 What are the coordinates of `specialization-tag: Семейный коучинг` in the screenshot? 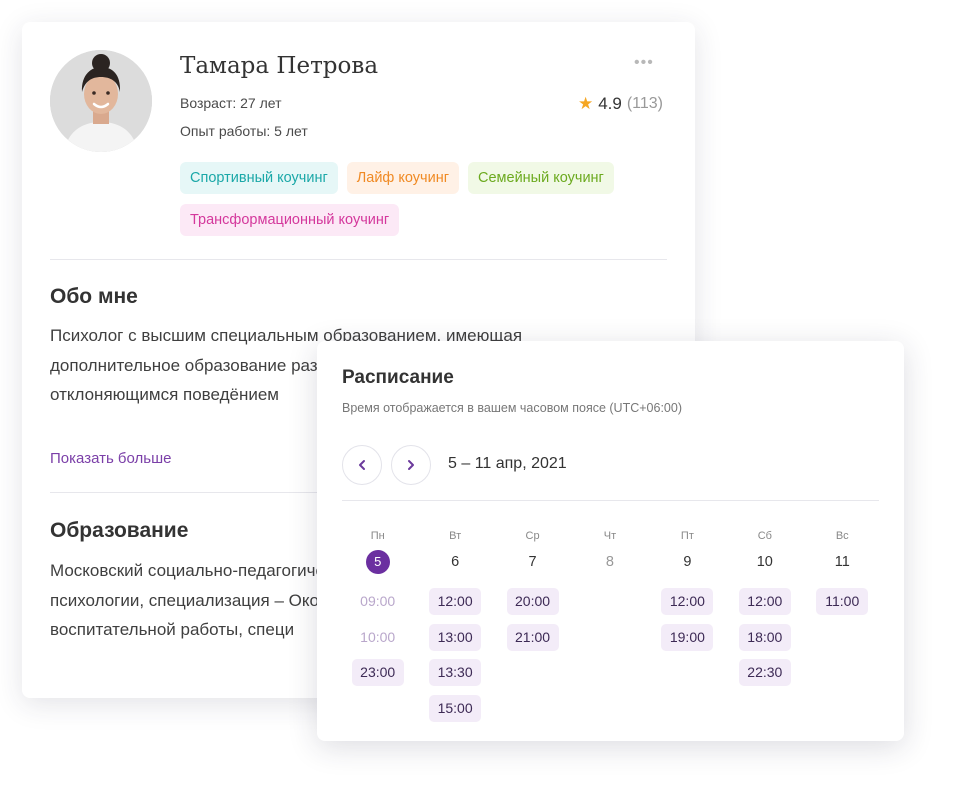 It's located at (541, 178).